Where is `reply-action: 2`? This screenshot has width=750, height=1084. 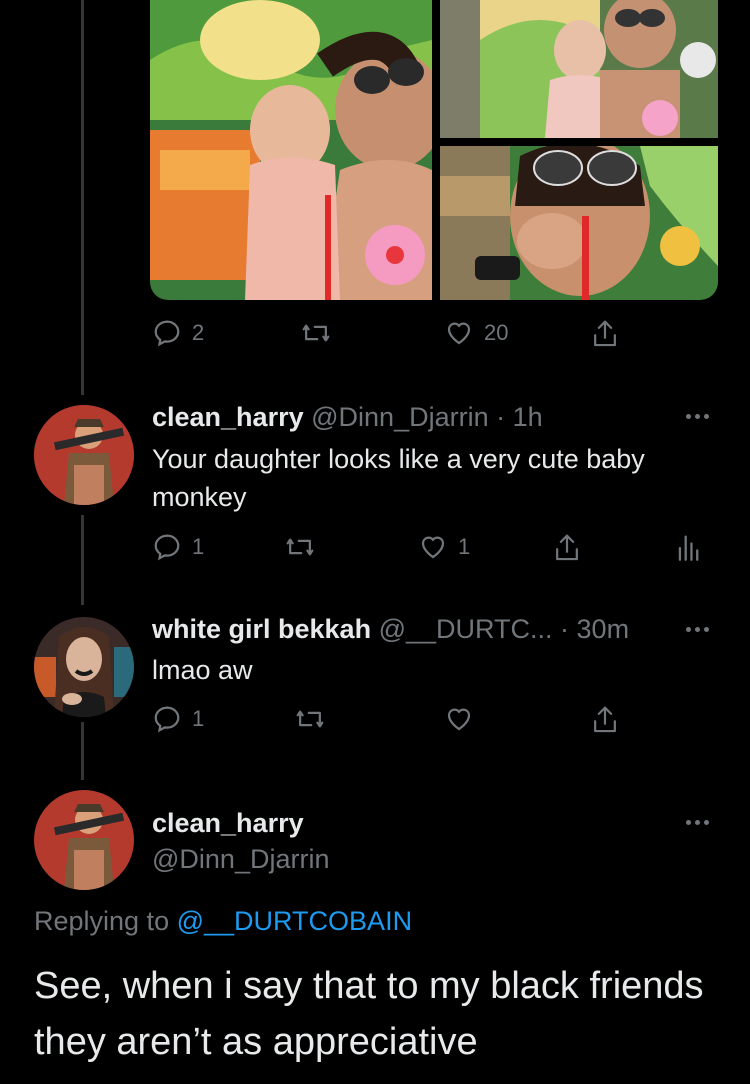 reply-action: 2 is located at coordinates (178, 333).